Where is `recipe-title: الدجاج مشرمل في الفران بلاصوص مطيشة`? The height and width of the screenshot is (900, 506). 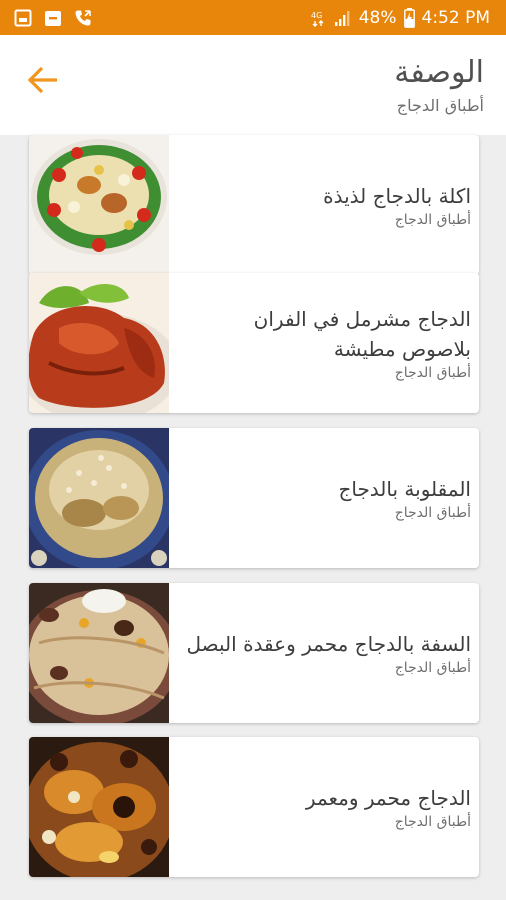 recipe-title: الدجاج مشرمل في الفران بلاصوص مطيشة is located at coordinates (362, 334).